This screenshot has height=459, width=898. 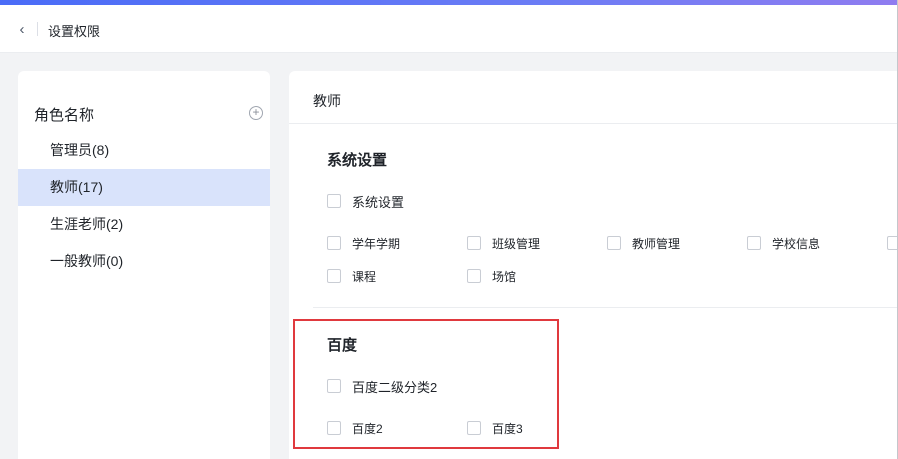 I want to click on permission-baidu-2: 百度2, so click(x=355, y=428).